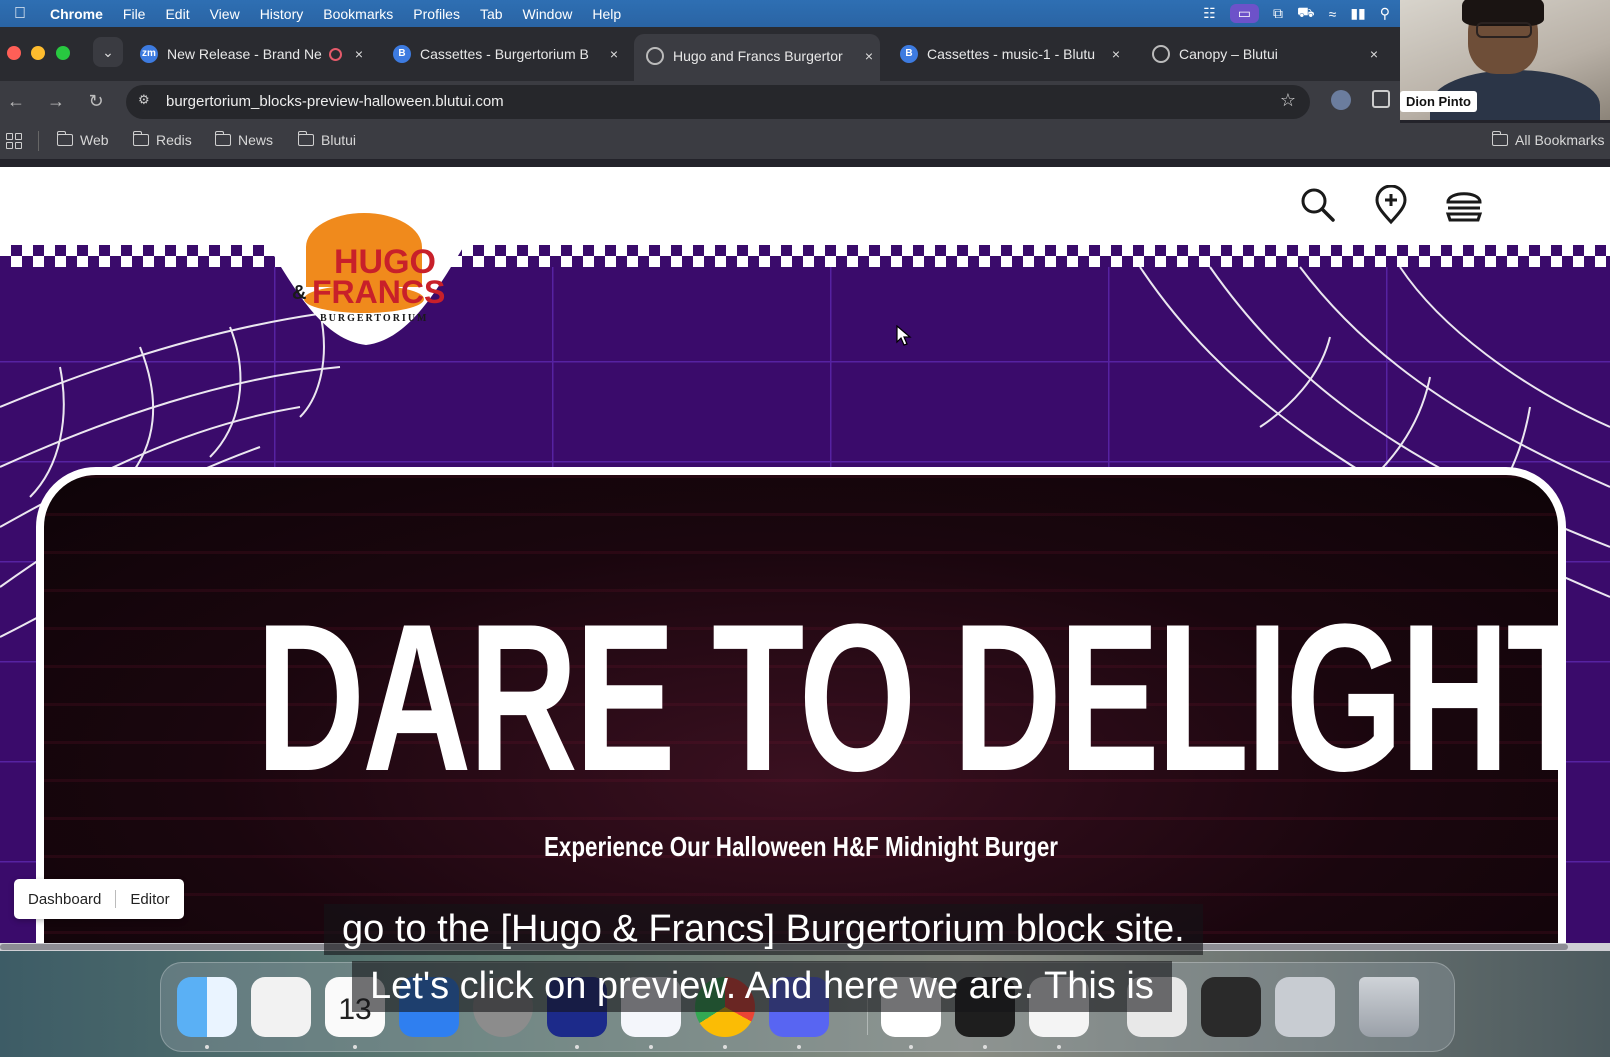 This screenshot has width=1610, height=1057. Describe the element at coordinates (1278, 13) in the screenshot. I see `mirroring-icon: ⧉` at that location.